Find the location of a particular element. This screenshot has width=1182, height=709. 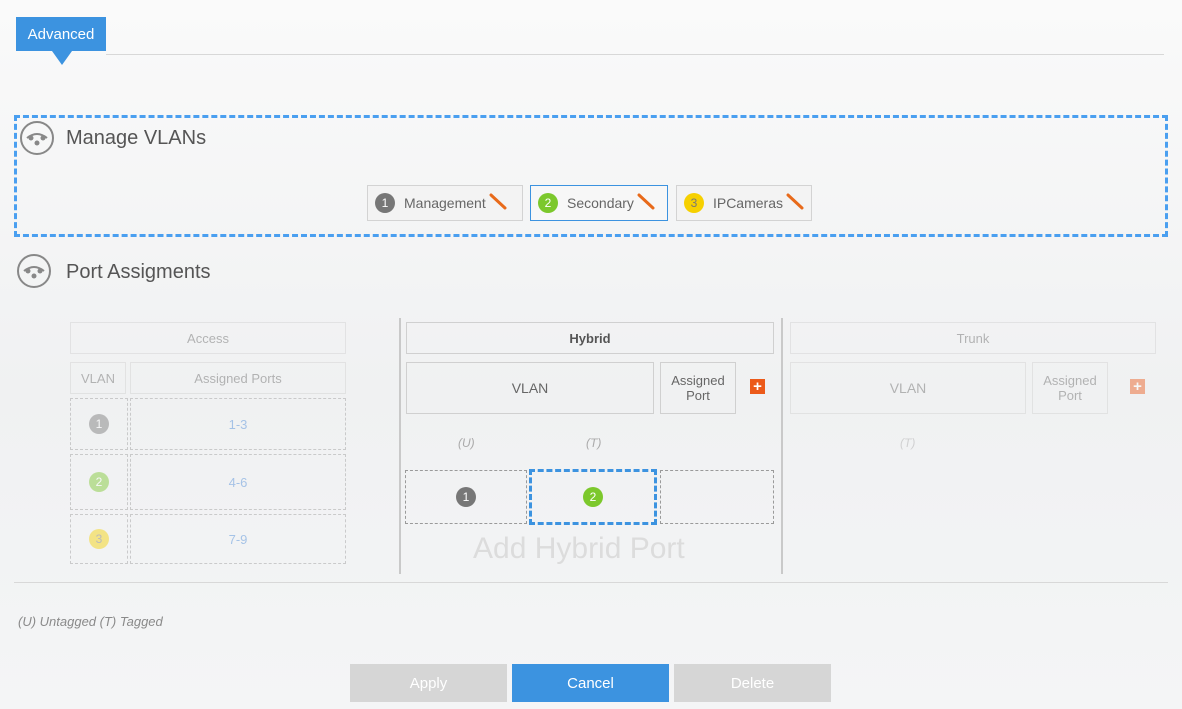

hybrid-untagged-cell: 1 is located at coordinates (466, 497).